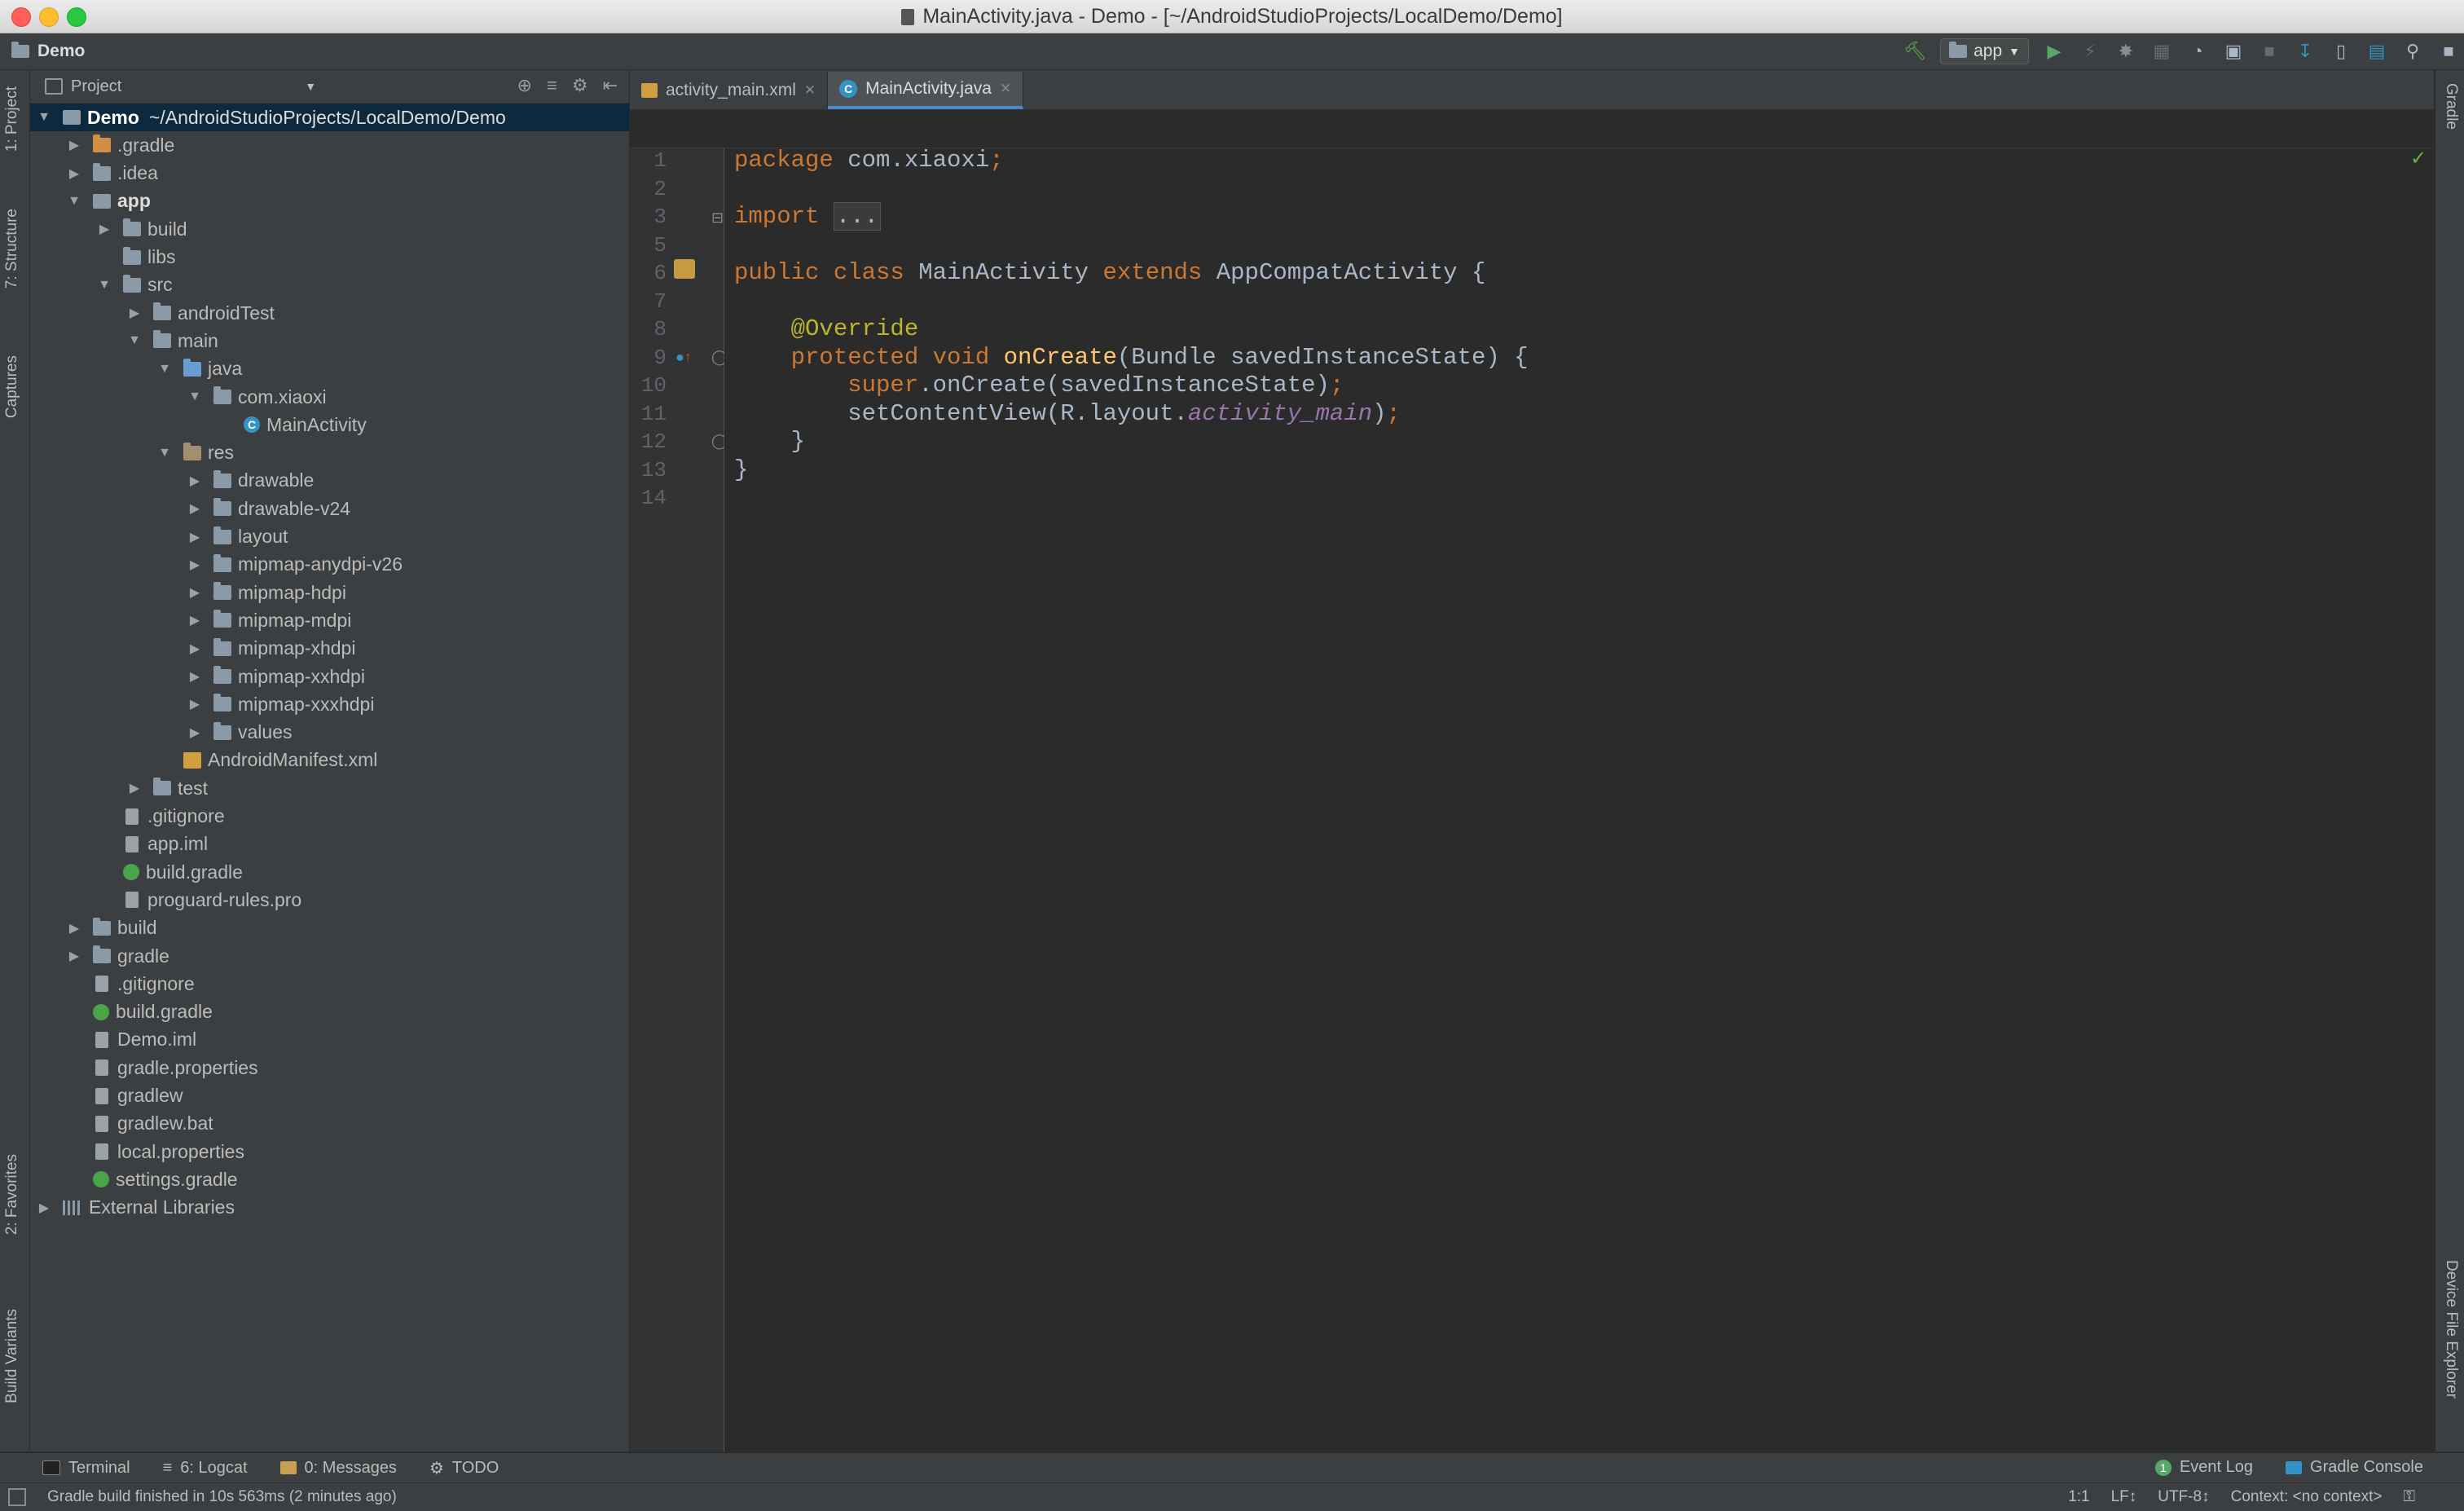 Image resolution: width=2464 pixels, height=1511 pixels. I want to click on override-marker-icon: ●↑, so click(683, 357).